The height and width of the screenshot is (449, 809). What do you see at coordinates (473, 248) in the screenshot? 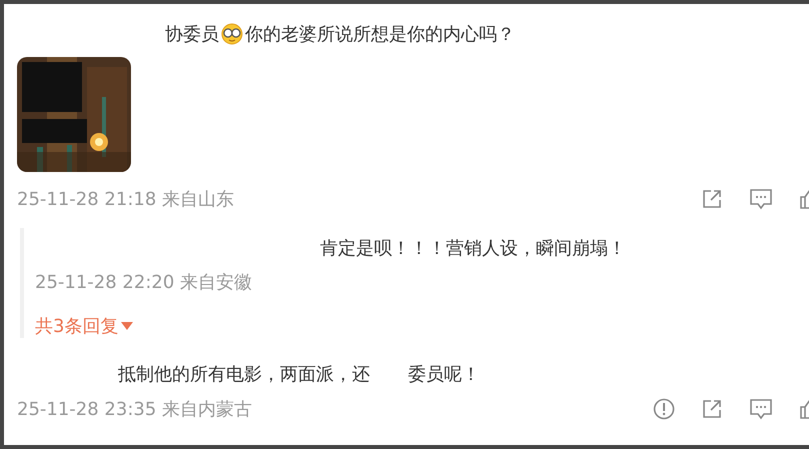
I see `reply-text: 肯定是呗！！！营销人设，瞬间崩塌！` at bounding box center [473, 248].